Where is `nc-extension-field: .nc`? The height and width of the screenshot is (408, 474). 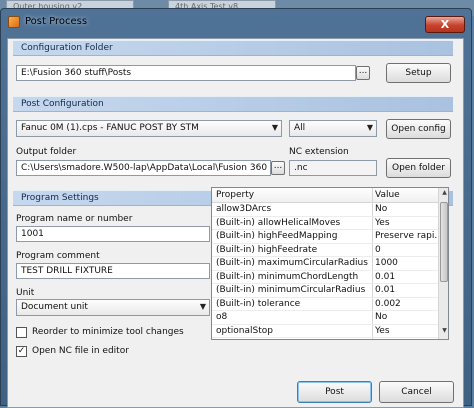
nc-extension-field: .nc is located at coordinates (333, 168).